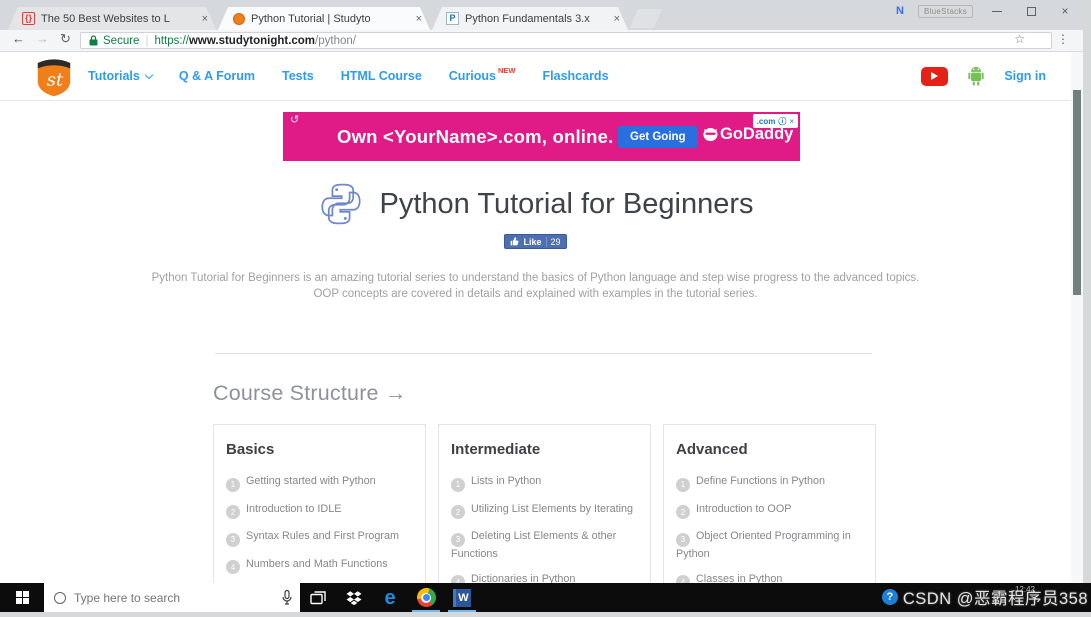  What do you see at coordinates (458, 484) in the screenshot?
I see `item-number-badge: 1` at bounding box center [458, 484].